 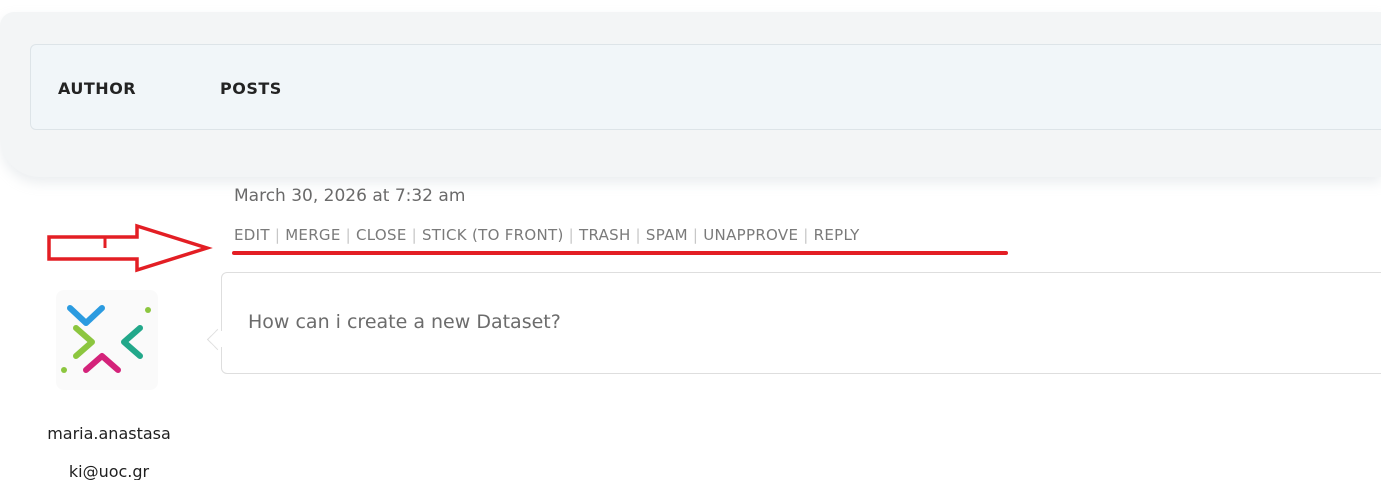 What do you see at coordinates (605, 235) in the screenshot?
I see `trash-link: TRASH` at bounding box center [605, 235].